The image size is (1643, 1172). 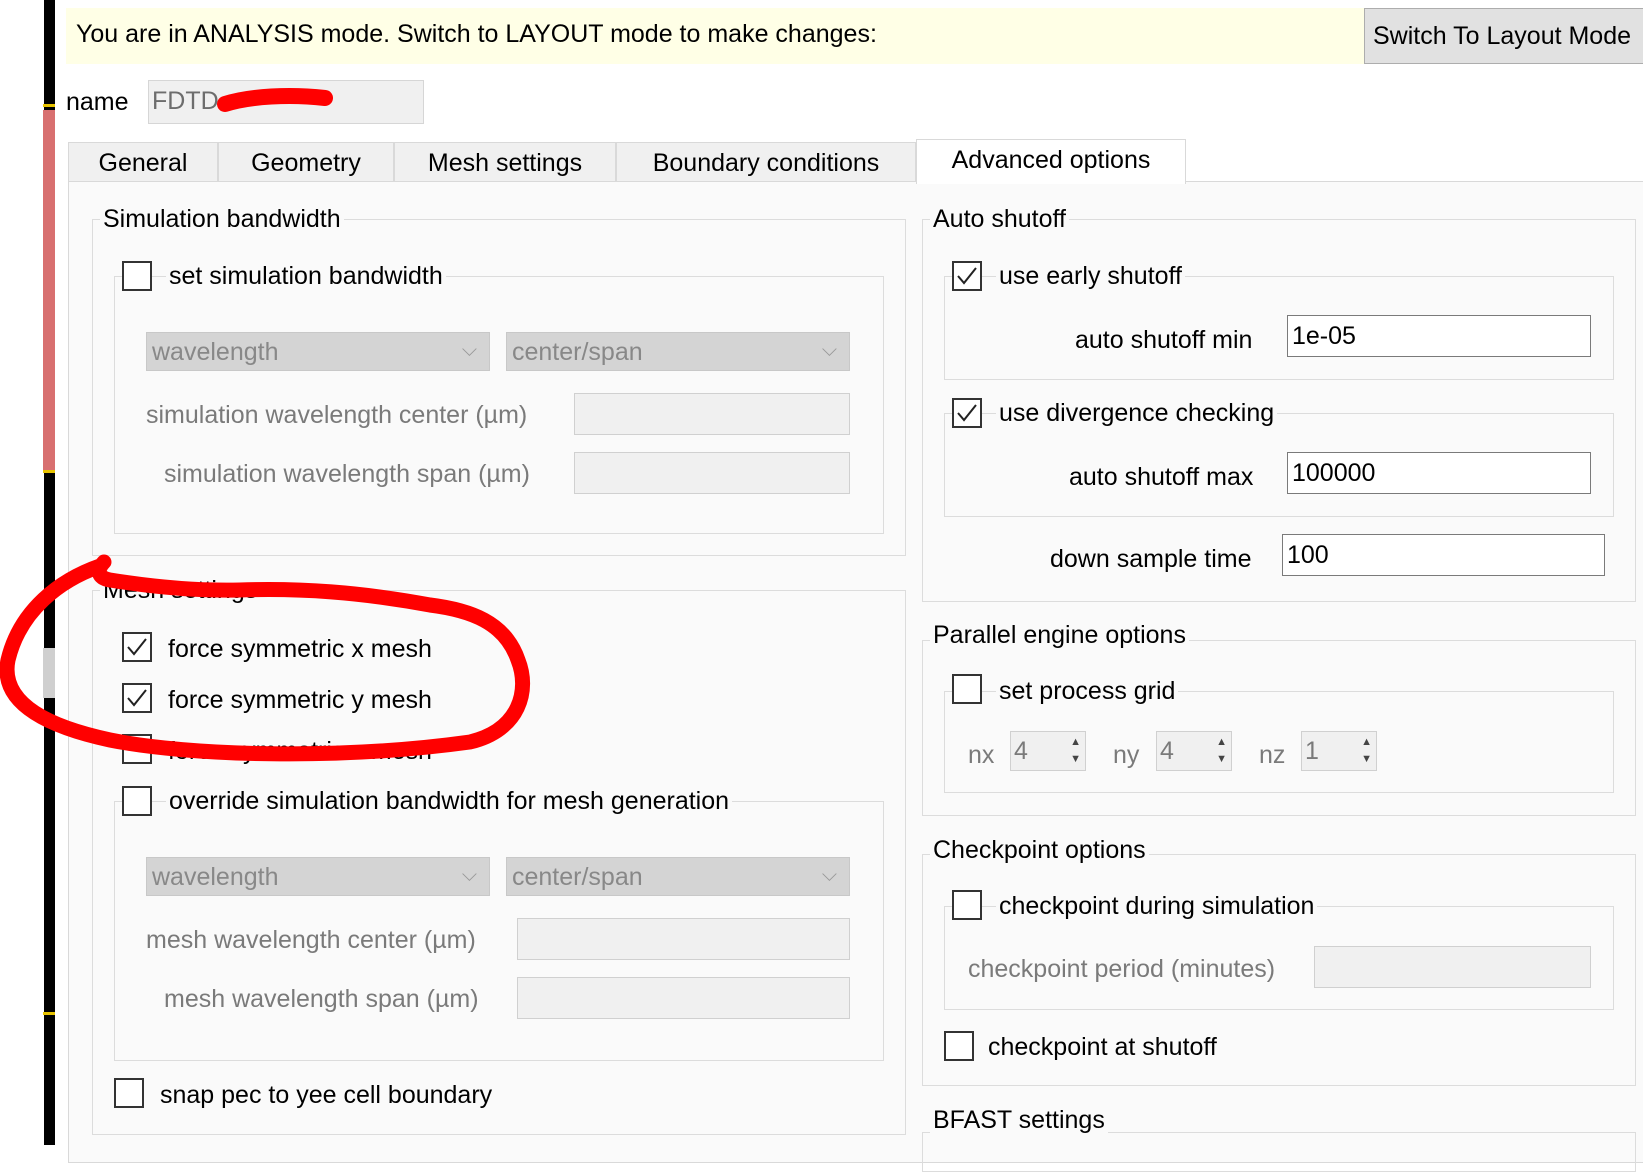 What do you see at coordinates (1161, 477) in the screenshot?
I see `auto-shutoff-max-label: auto shutoff max` at bounding box center [1161, 477].